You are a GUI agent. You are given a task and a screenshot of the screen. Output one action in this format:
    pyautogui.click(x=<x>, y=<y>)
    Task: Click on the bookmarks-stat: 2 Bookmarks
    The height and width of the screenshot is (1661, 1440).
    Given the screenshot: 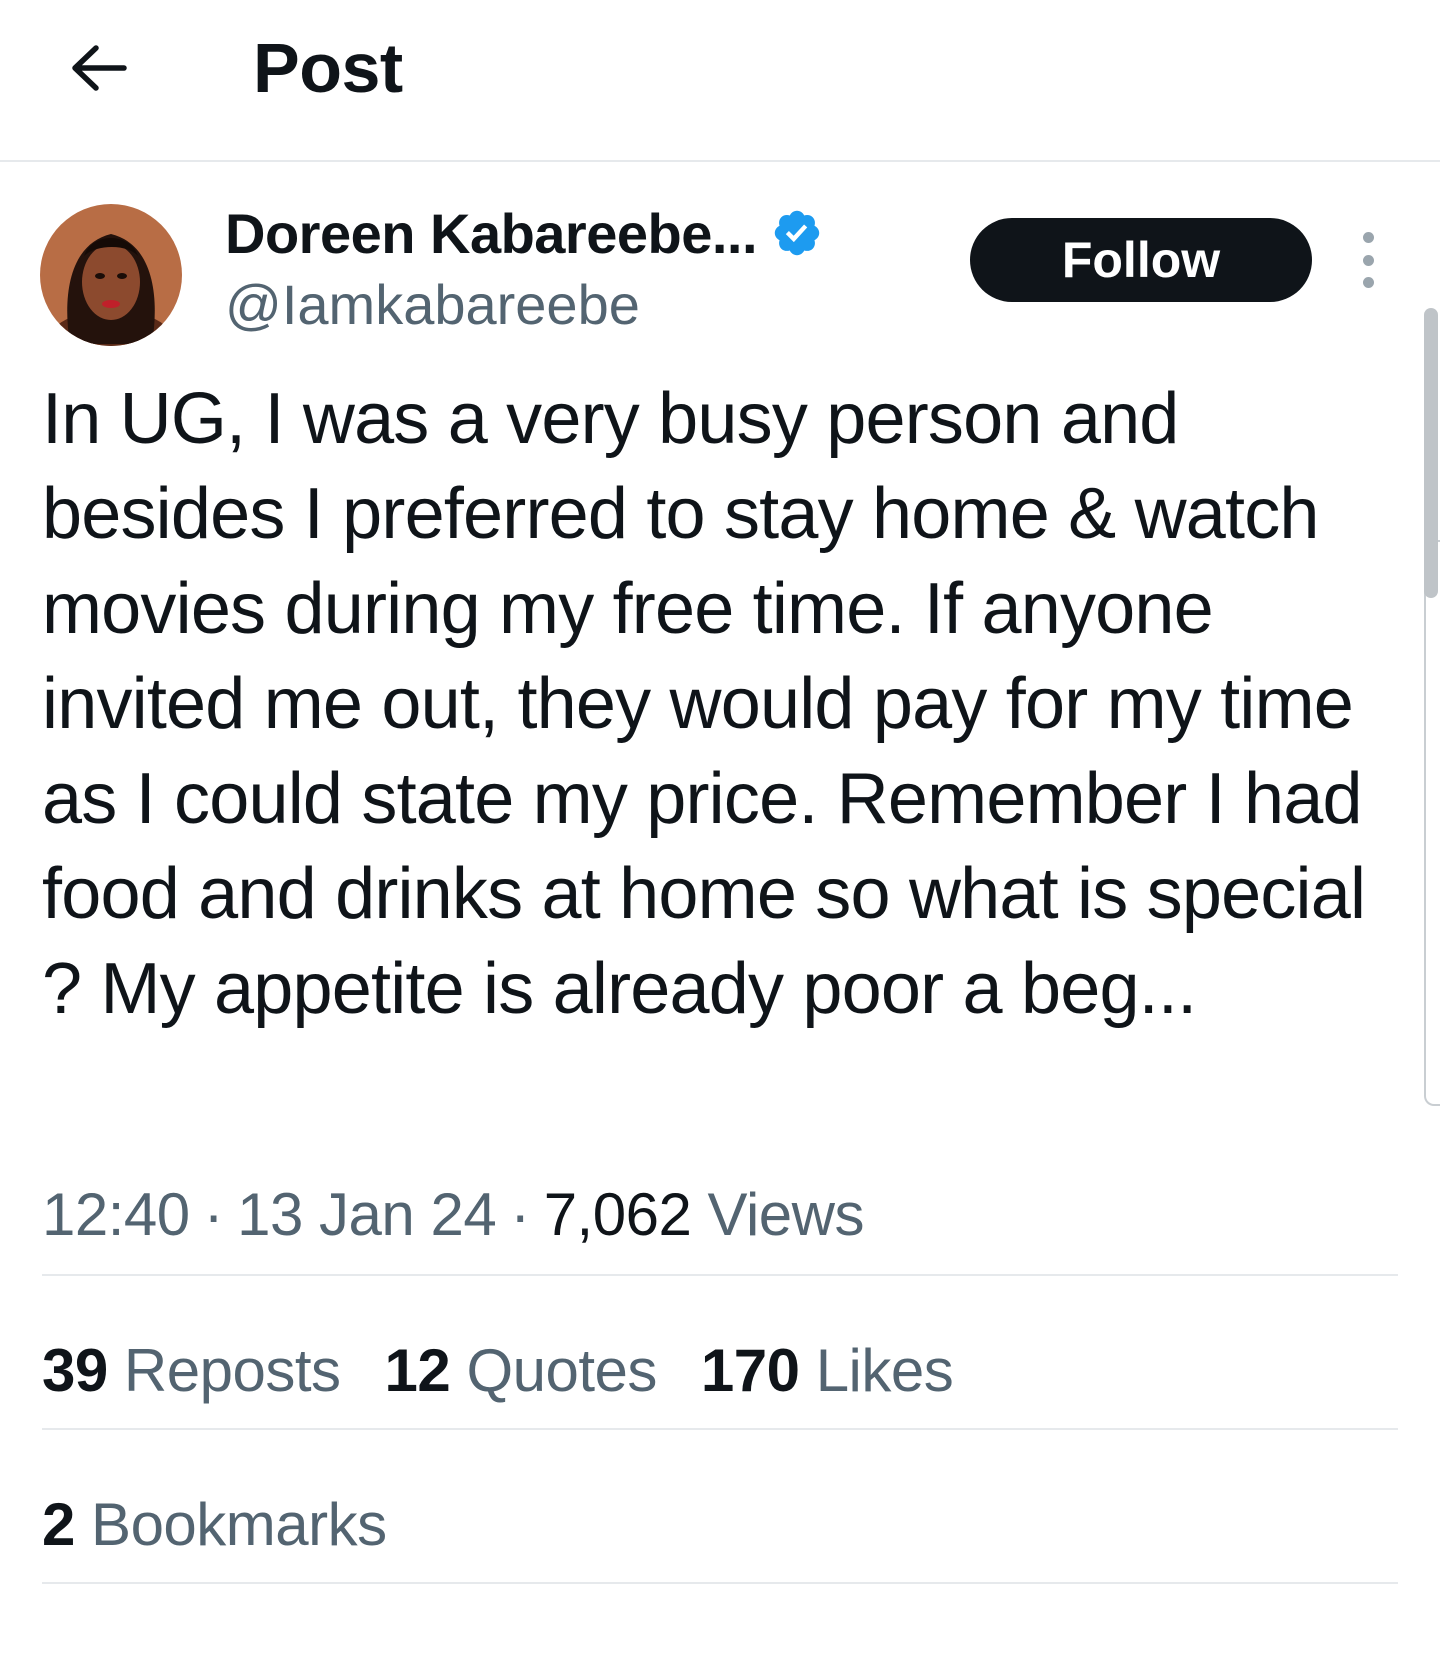 What is the action you would take?
    pyautogui.click(x=214, y=1524)
    